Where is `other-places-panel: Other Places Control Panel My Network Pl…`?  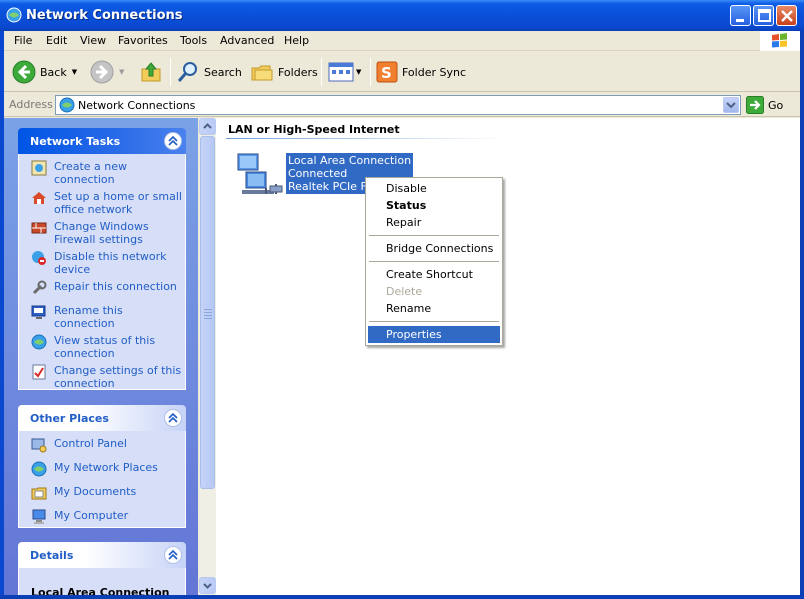
other-places-panel: Other Places Control Panel My Network Pl… is located at coordinates (102, 466).